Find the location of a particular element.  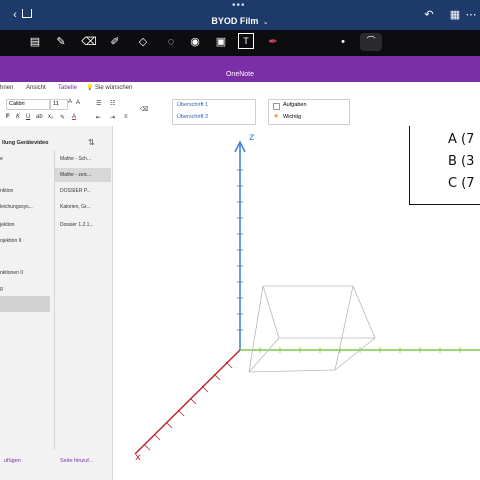

sketched-prism is located at coordinates (312, 329).